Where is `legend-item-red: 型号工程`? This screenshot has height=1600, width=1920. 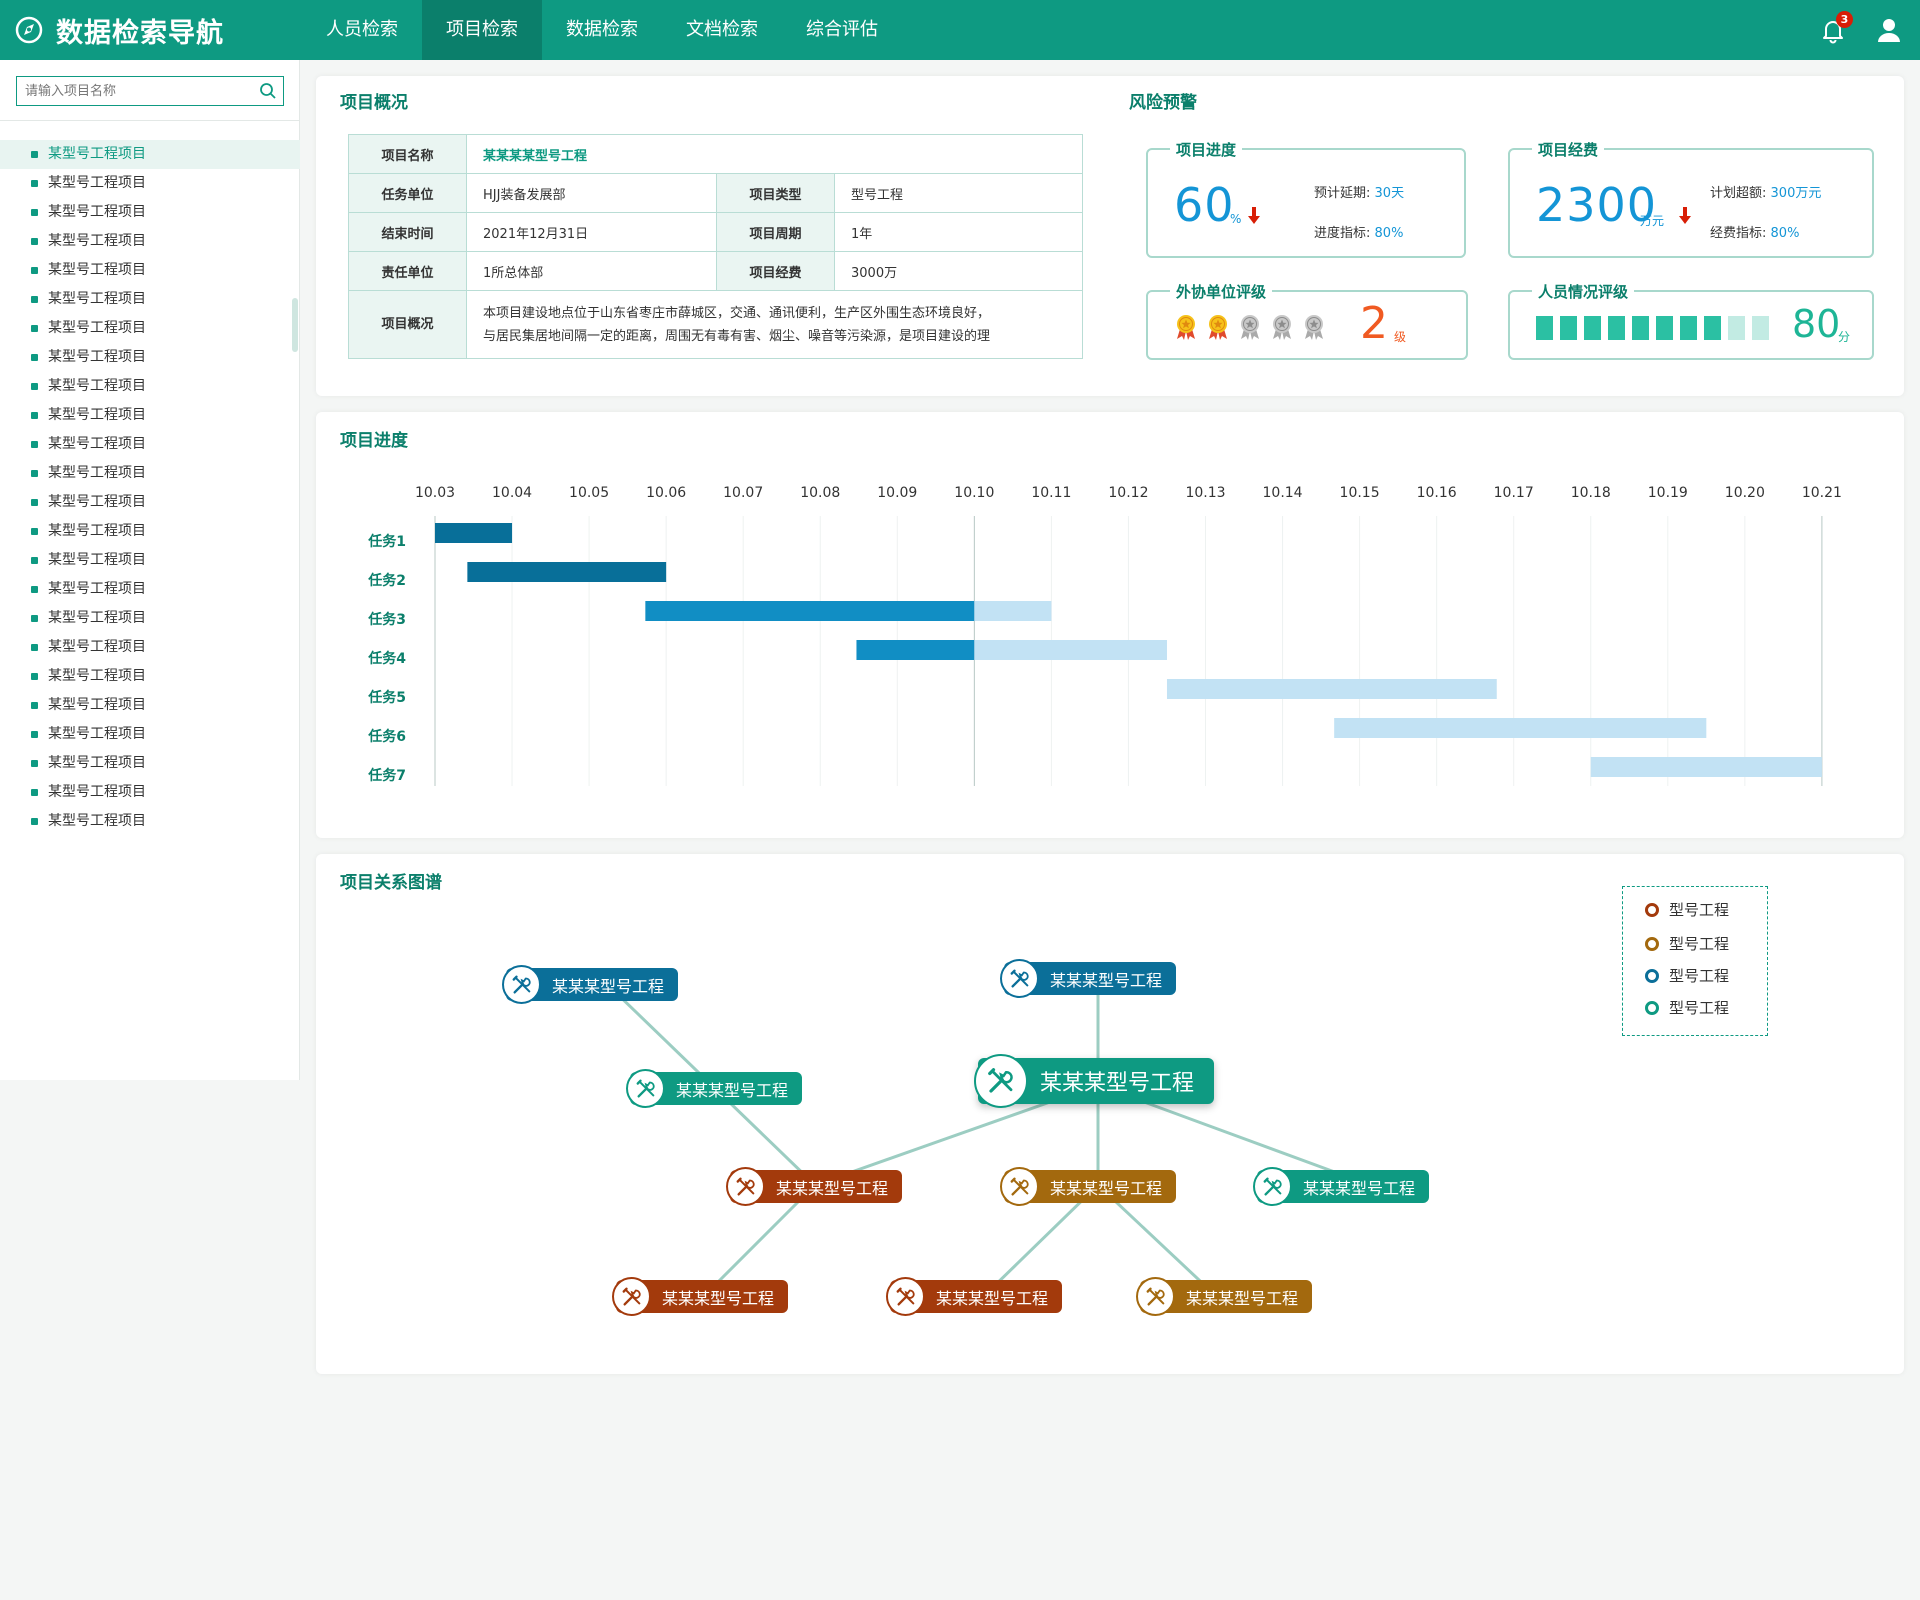
legend-item-red: 型号工程 is located at coordinates (1687, 909).